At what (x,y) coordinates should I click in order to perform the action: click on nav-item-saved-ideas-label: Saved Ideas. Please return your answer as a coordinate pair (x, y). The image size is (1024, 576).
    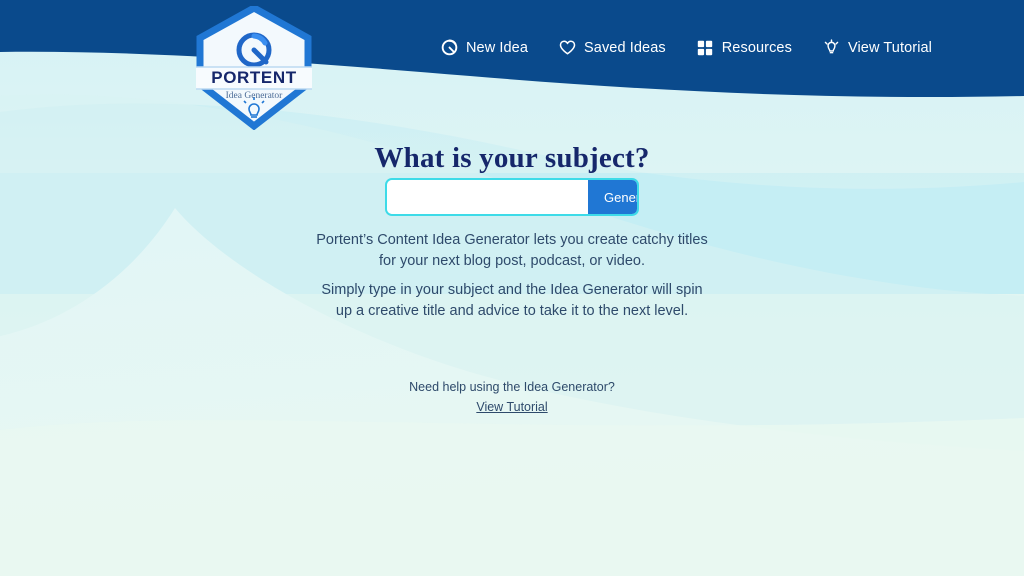
    Looking at the image, I should click on (625, 47).